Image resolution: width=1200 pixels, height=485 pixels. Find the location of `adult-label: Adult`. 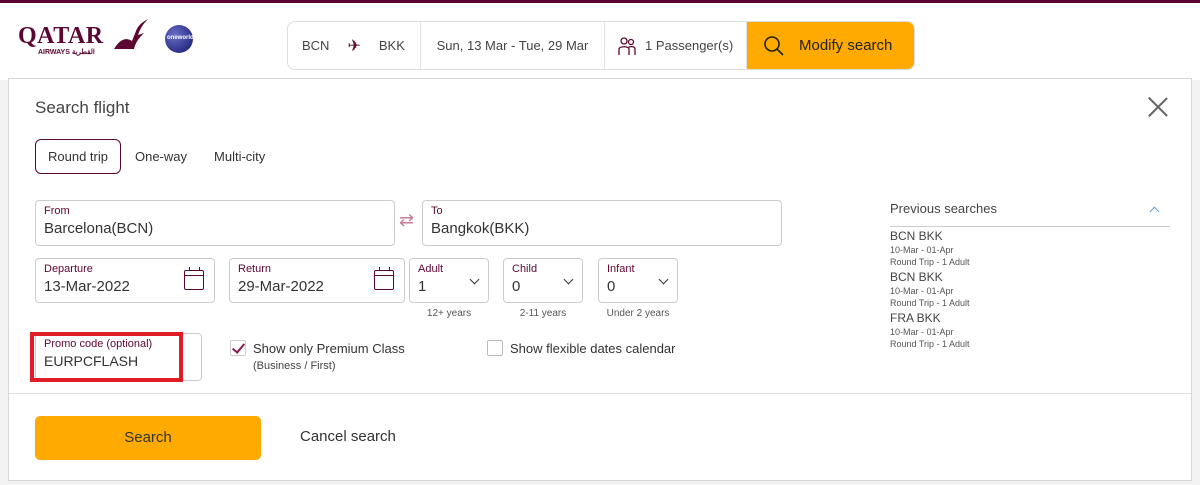

adult-label: Adult is located at coordinates (431, 269).